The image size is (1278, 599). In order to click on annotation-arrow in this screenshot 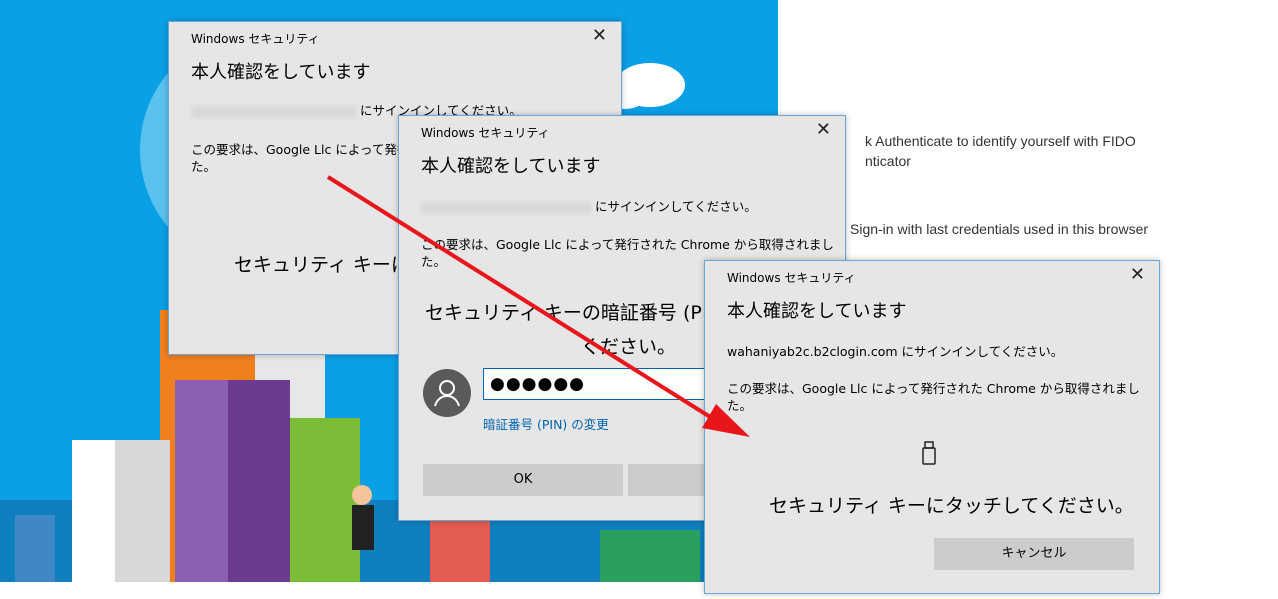, I will do `click(538, 306)`.